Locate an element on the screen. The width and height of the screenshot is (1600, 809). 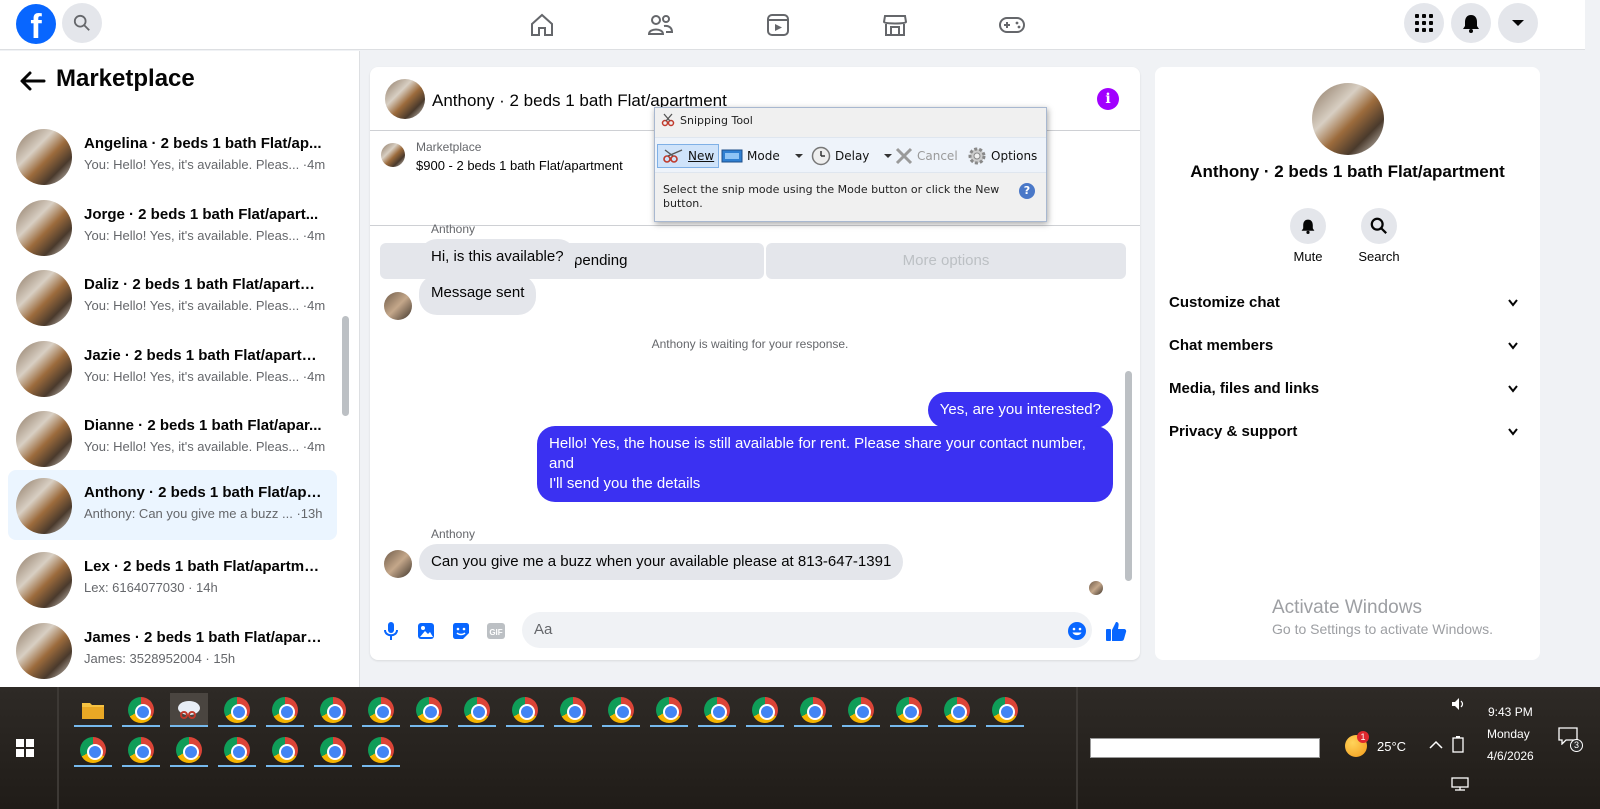
chrome-icon is located at coordinates (909, 710).